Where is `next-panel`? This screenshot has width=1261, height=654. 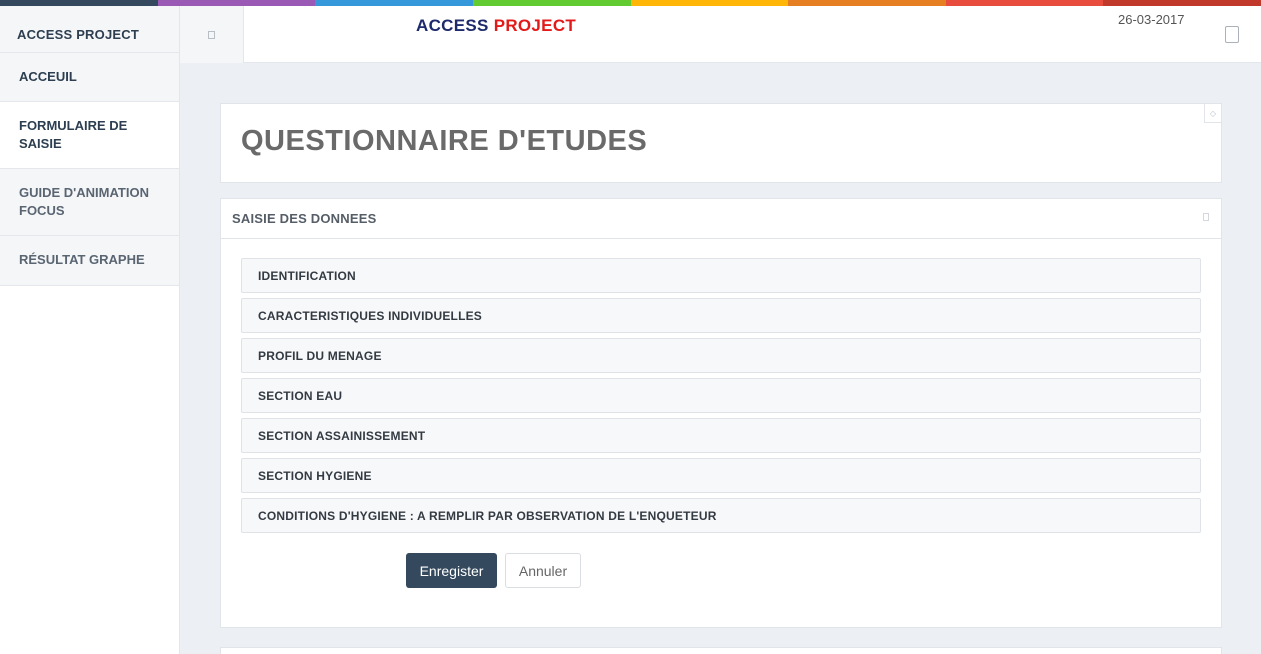
next-panel is located at coordinates (721, 650).